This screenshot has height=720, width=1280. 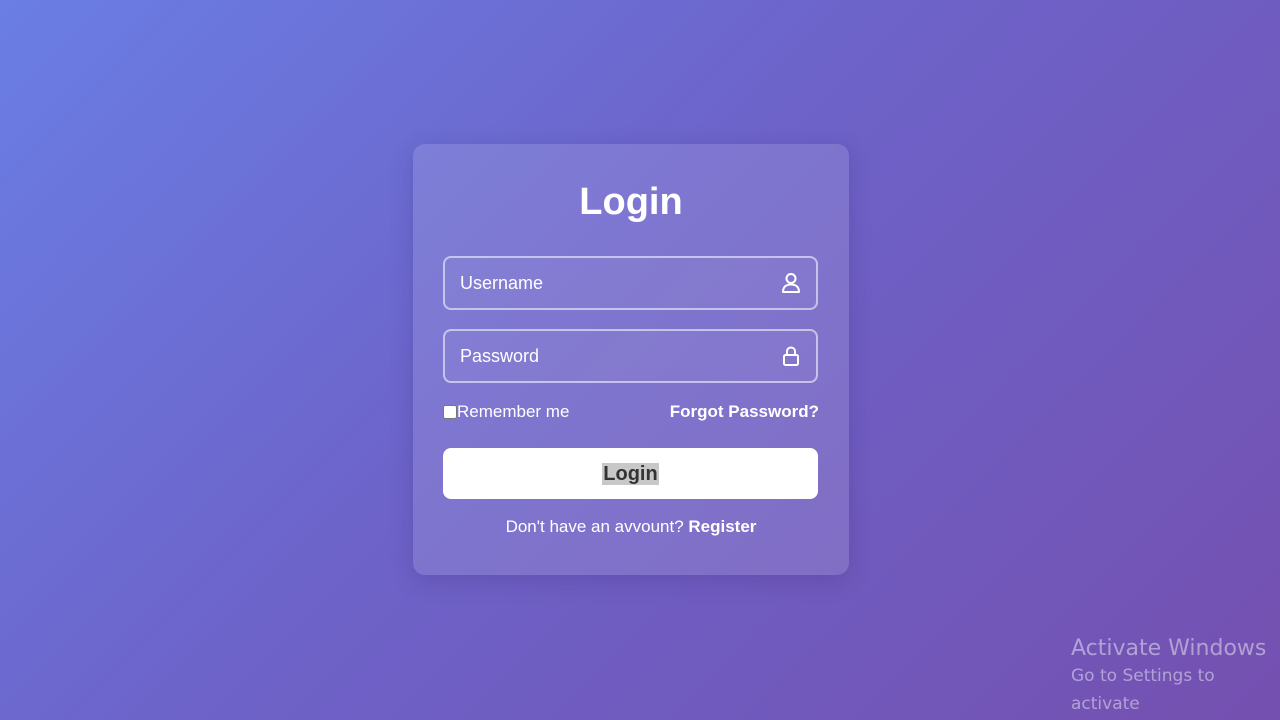 I want to click on login-button: Login, so click(x=630, y=473).